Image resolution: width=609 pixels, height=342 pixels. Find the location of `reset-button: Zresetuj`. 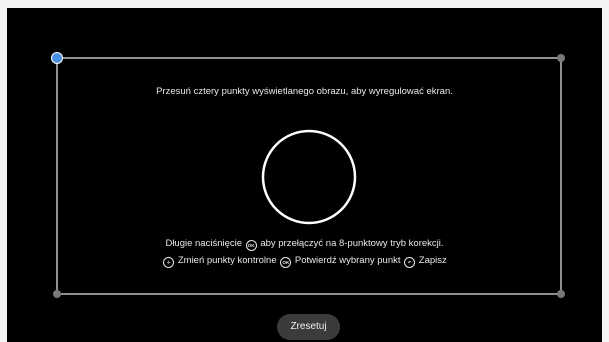

reset-button: Zresetuj is located at coordinates (308, 327).